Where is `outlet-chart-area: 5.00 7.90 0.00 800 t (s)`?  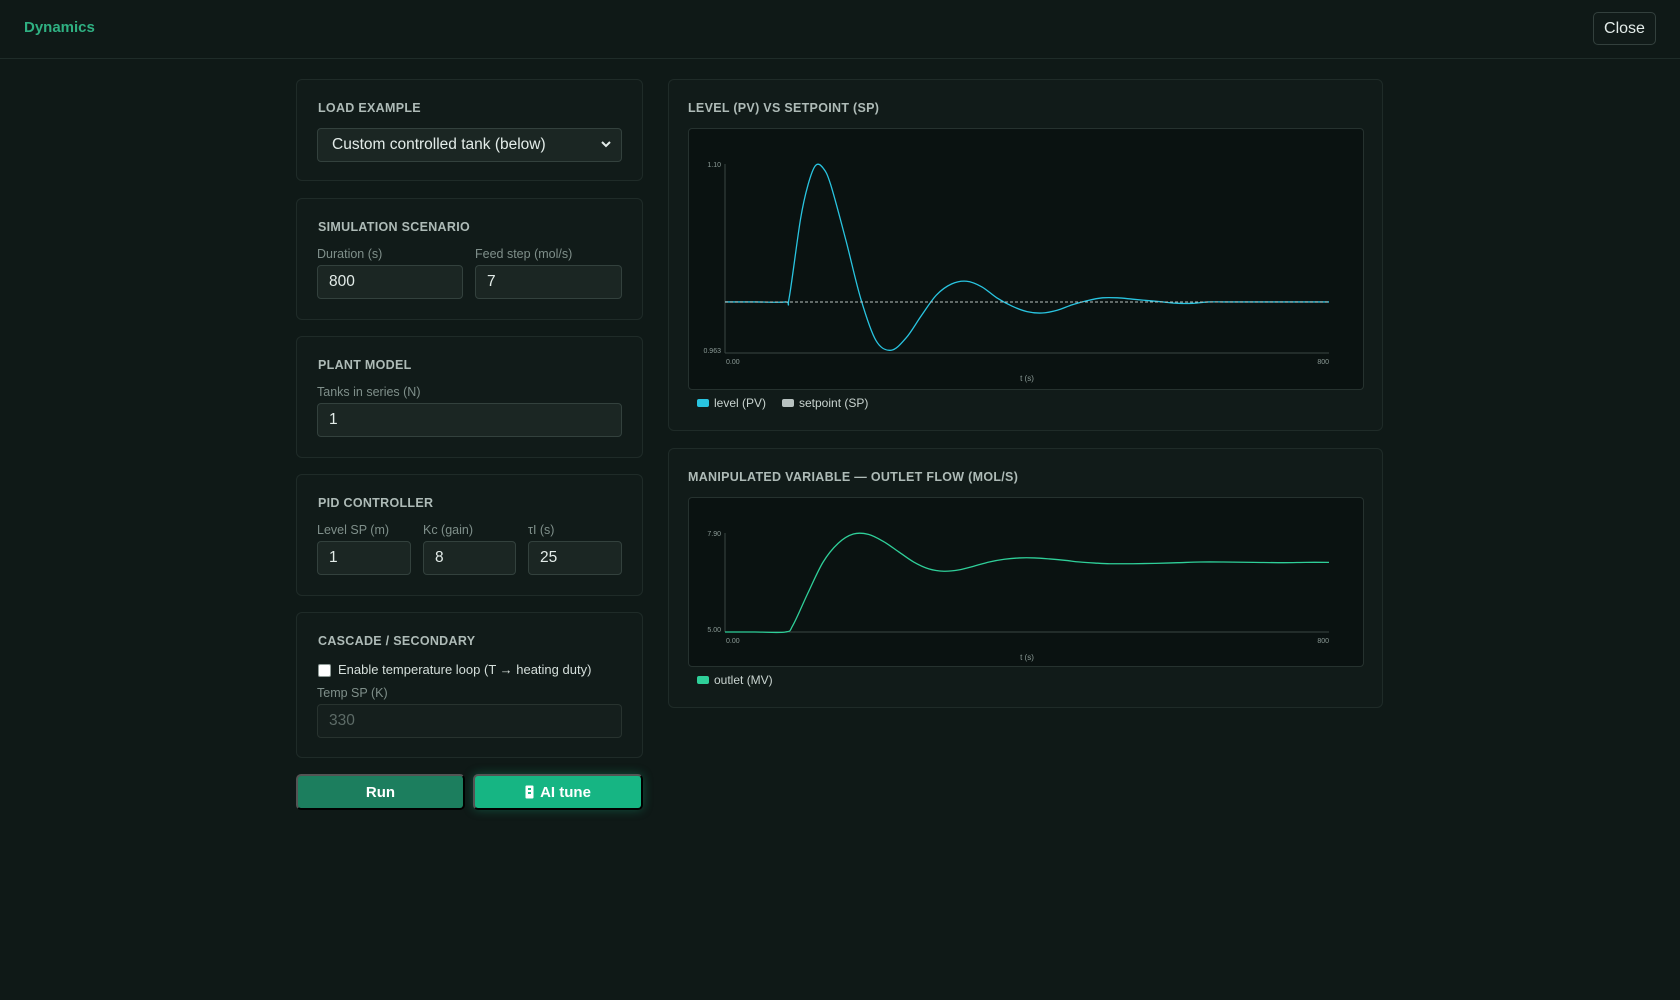 outlet-chart-area: 5.00 7.90 0.00 800 t (s) is located at coordinates (1026, 582).